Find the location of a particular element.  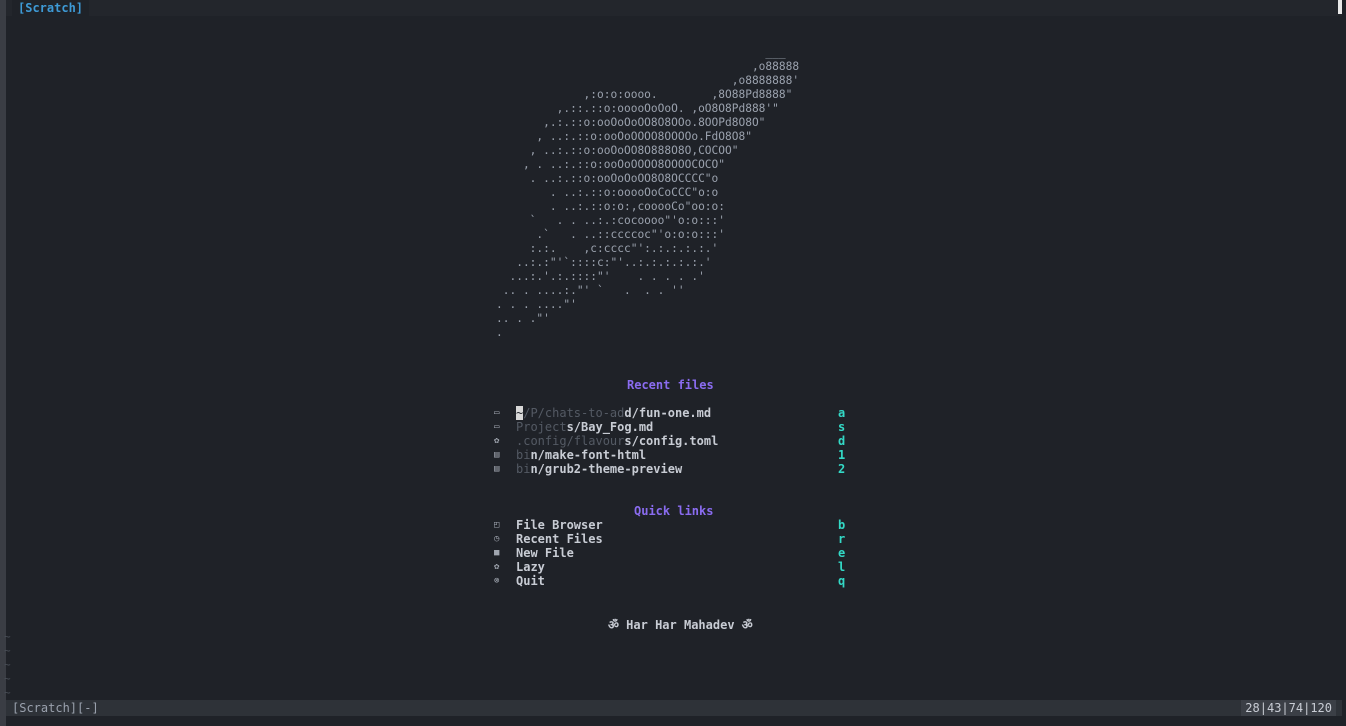

shortcut-key: 2 is located at coordinates (842, 469).